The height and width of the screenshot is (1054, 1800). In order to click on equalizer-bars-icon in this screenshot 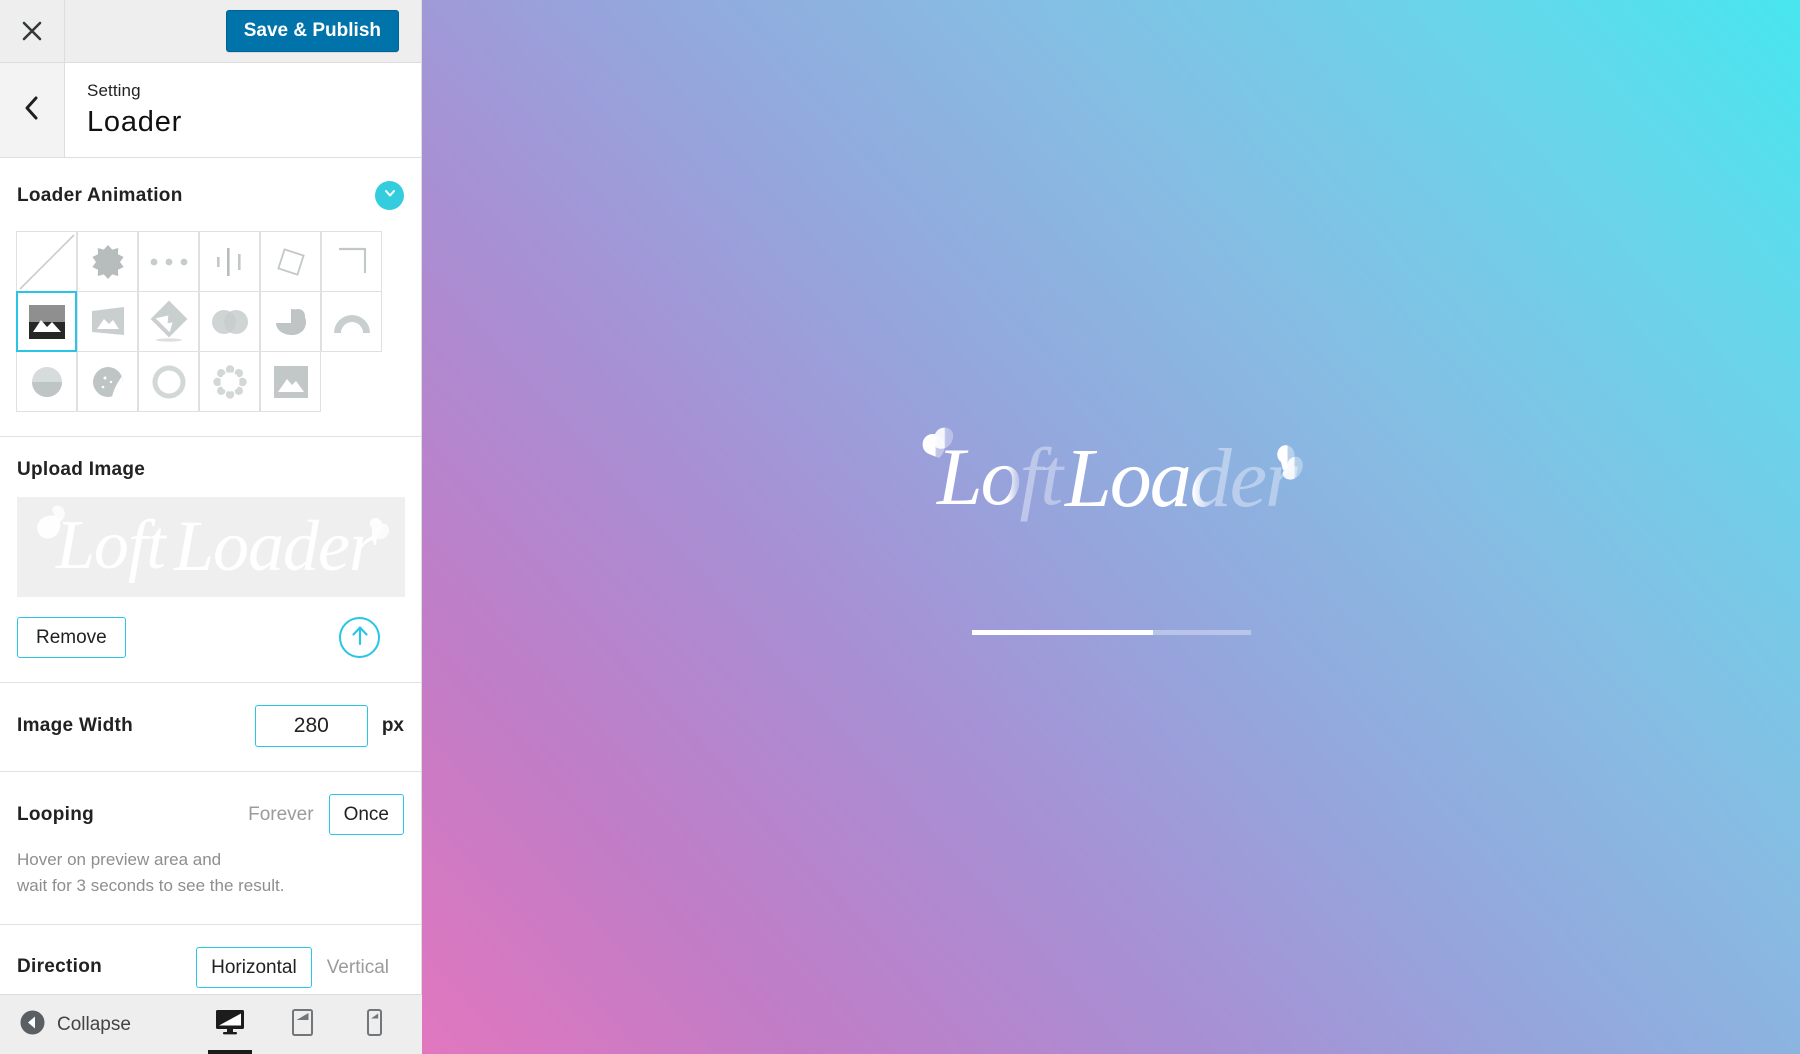, I will do `click(230, 262)`.